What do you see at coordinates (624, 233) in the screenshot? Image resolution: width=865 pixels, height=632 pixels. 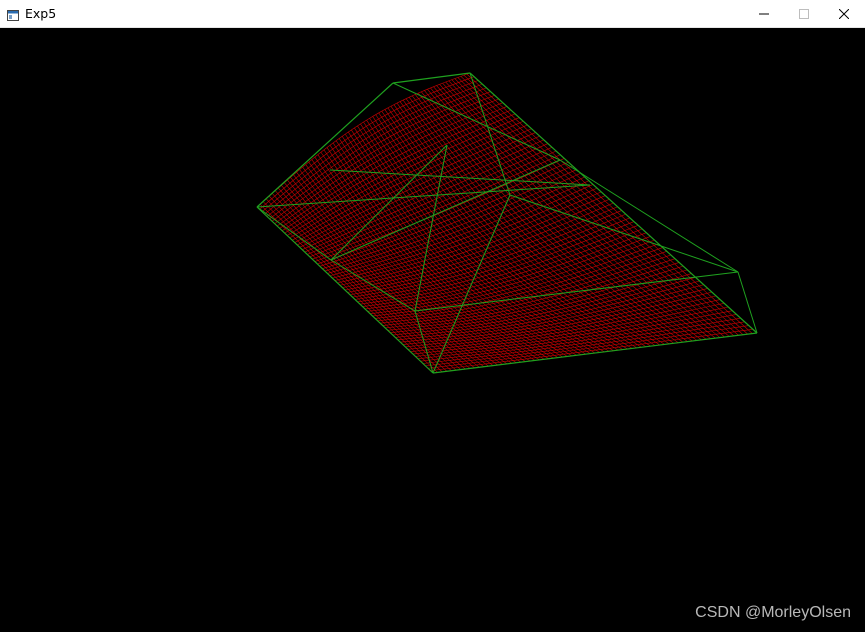 I see `wireframe-edge` at bounding box center [624, 233].